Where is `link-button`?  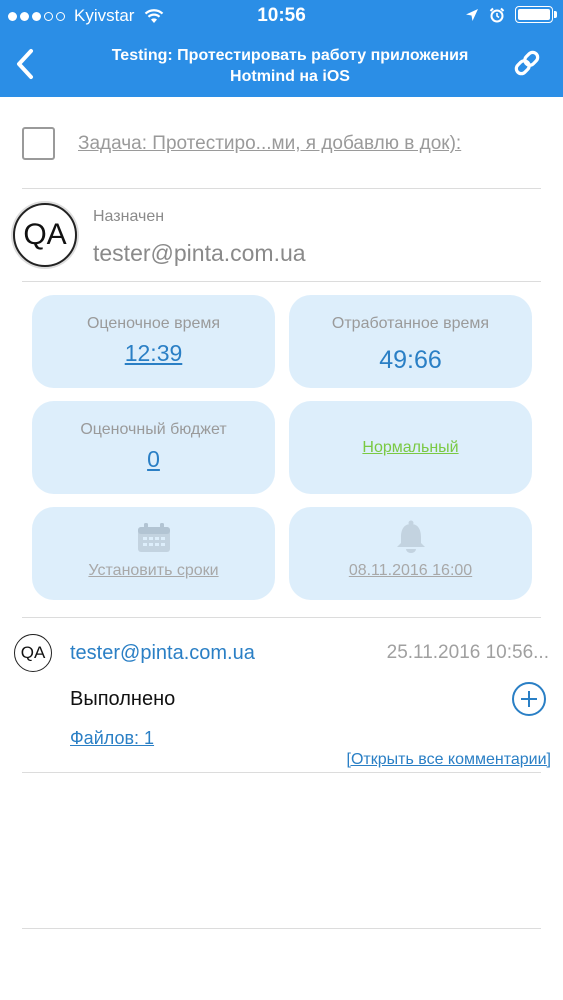
link-button is located at coordinates (527, 63).